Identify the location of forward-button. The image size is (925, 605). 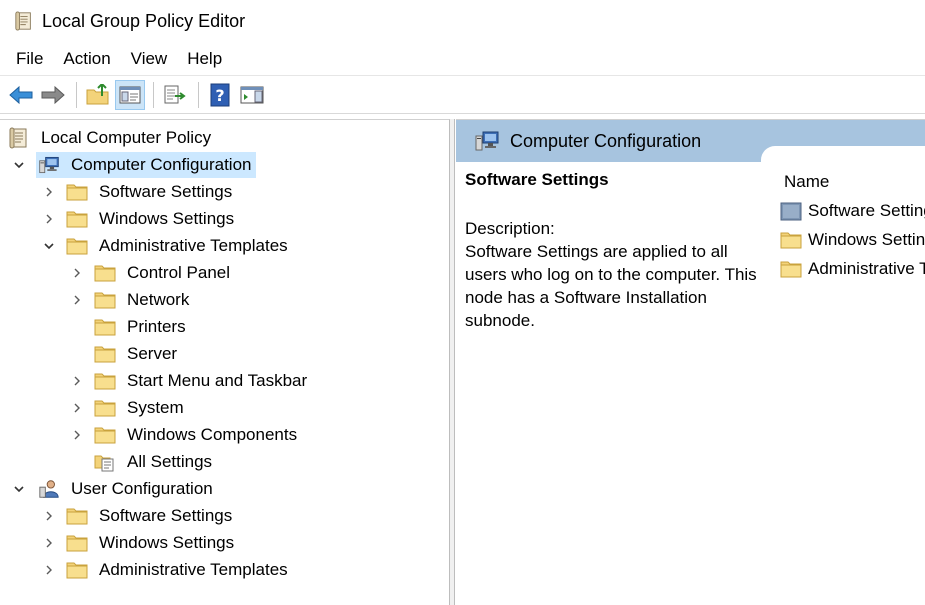
(53, 95).